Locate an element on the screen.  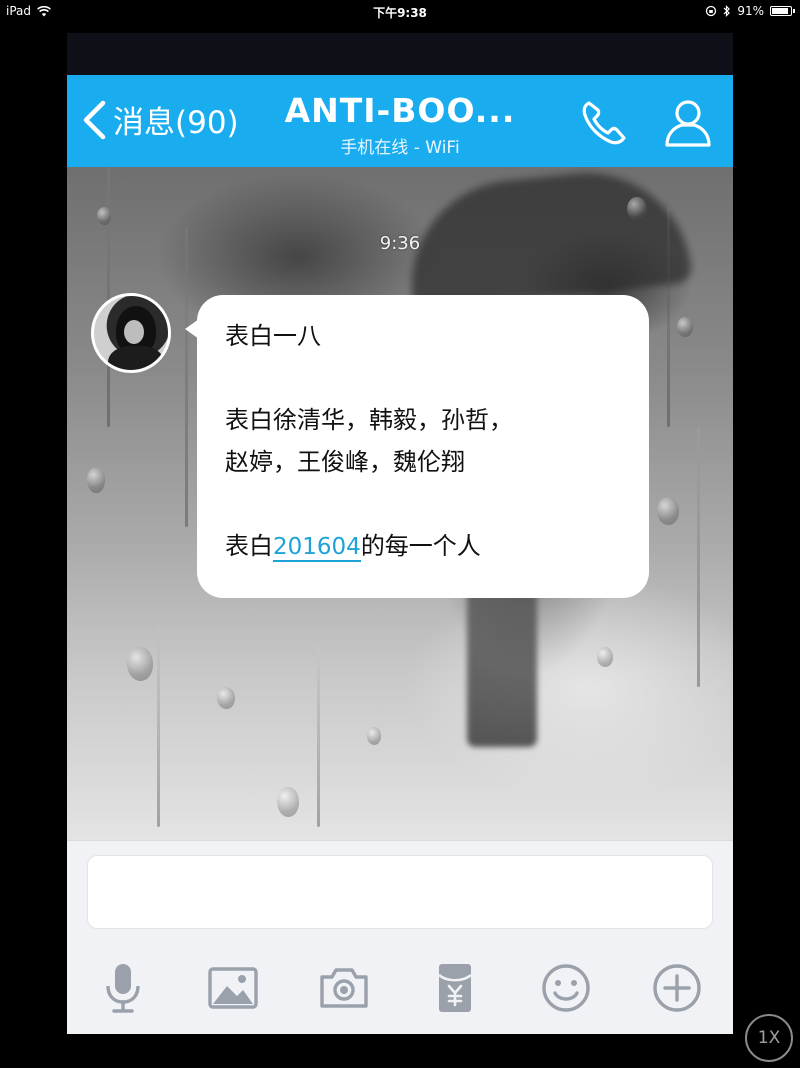
zoom-toggle-button: 1X is located at coordinates (769, 1038).